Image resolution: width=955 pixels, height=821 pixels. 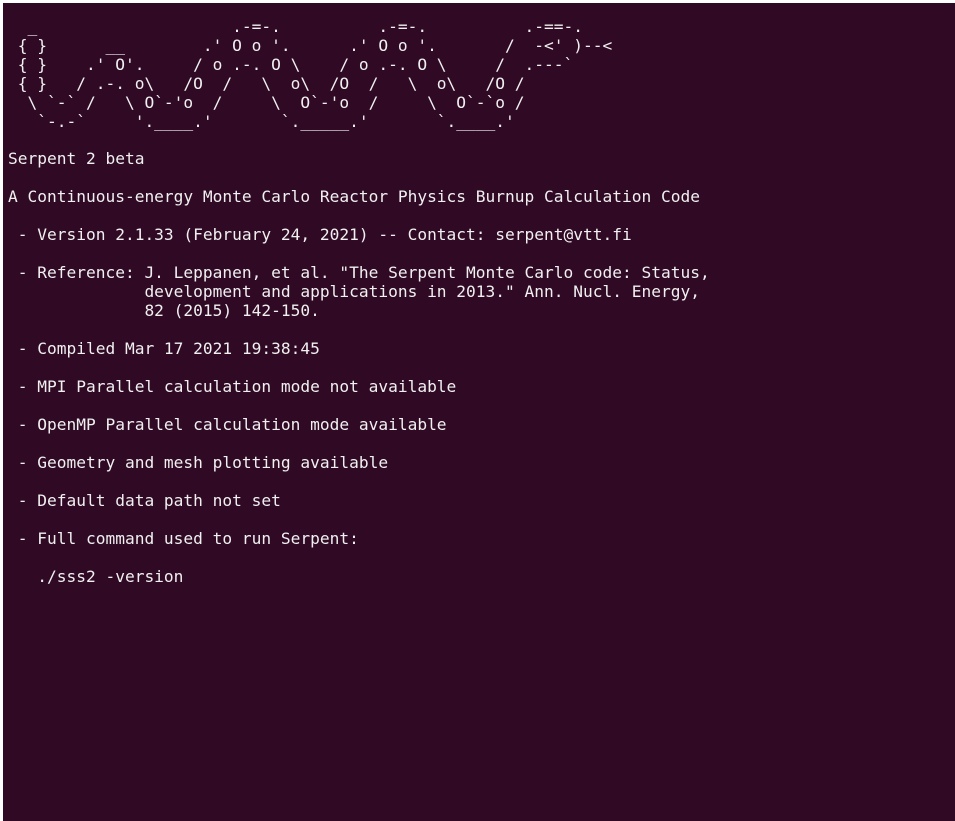 What do you see at coordinates (183, 538) in the screenshot?
I see `command-label-line: - Full command used to run Serpent:` at bounding box center [183, 538].